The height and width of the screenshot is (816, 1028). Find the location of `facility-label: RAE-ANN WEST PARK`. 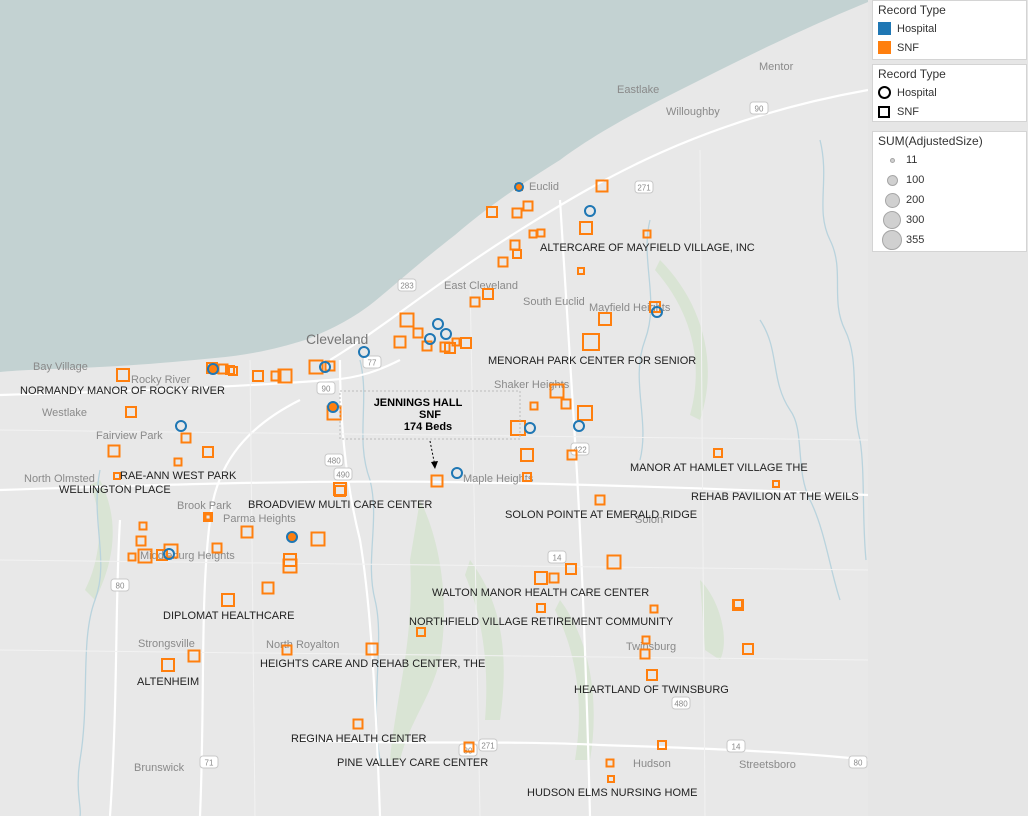

facility-label: RAE-ANN WEST PARK is located at coordinates (178, 476).